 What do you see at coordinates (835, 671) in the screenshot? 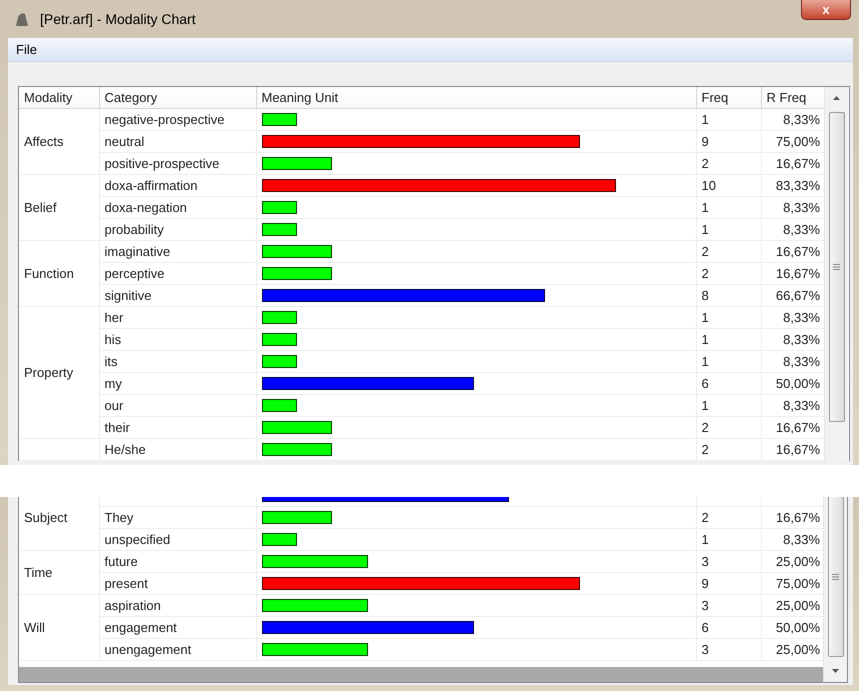
I see `down-arrow-icon` at bounding box center [835, 671].